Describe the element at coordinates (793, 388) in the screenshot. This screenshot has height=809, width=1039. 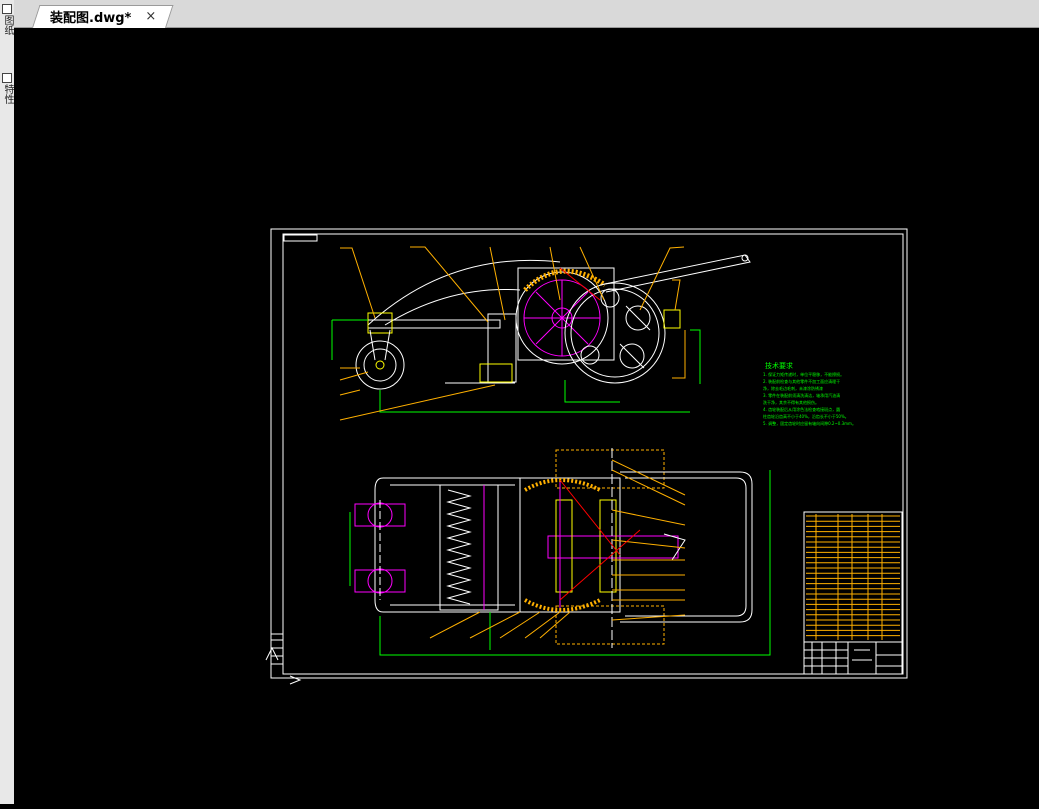
I see `note-line: 净，除去毛边毛刺，未漆涂防锈漆` at that location.